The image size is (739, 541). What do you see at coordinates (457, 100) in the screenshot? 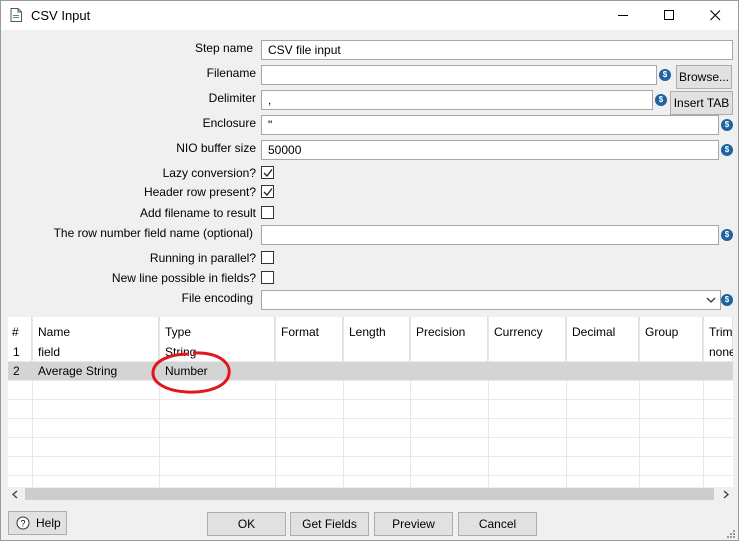
I see `delimiter-input: ,` at bounding box center [457, 100].